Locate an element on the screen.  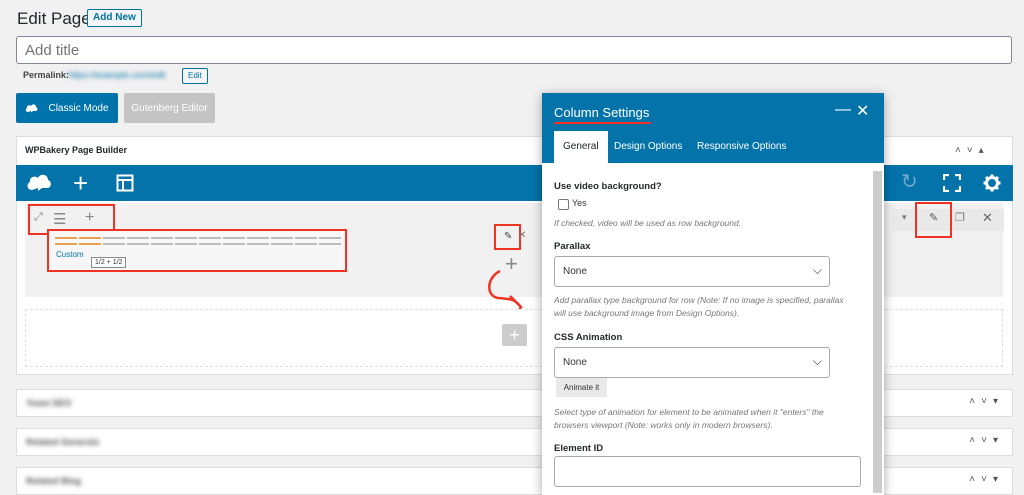
element-id-label: Element ID is located at coordinates (579, 448).